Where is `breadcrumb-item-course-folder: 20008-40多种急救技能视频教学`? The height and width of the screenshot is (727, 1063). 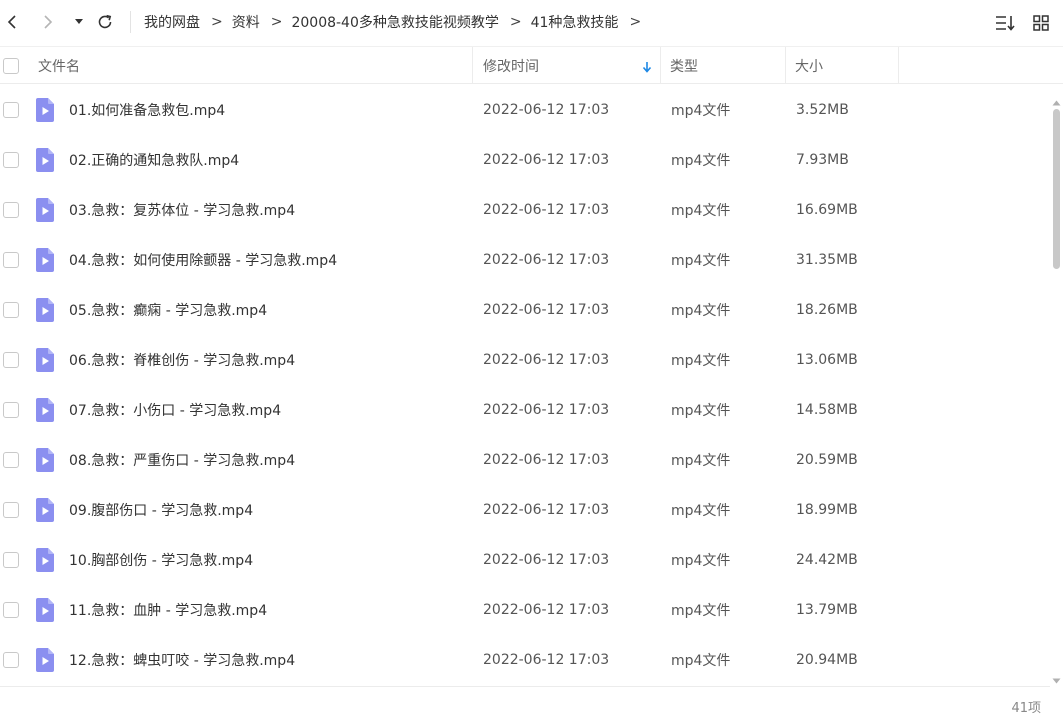 breadcrumb-item-course-folder: 20008-40多种急救技能视频教学 is located at coordinates (394, 22).